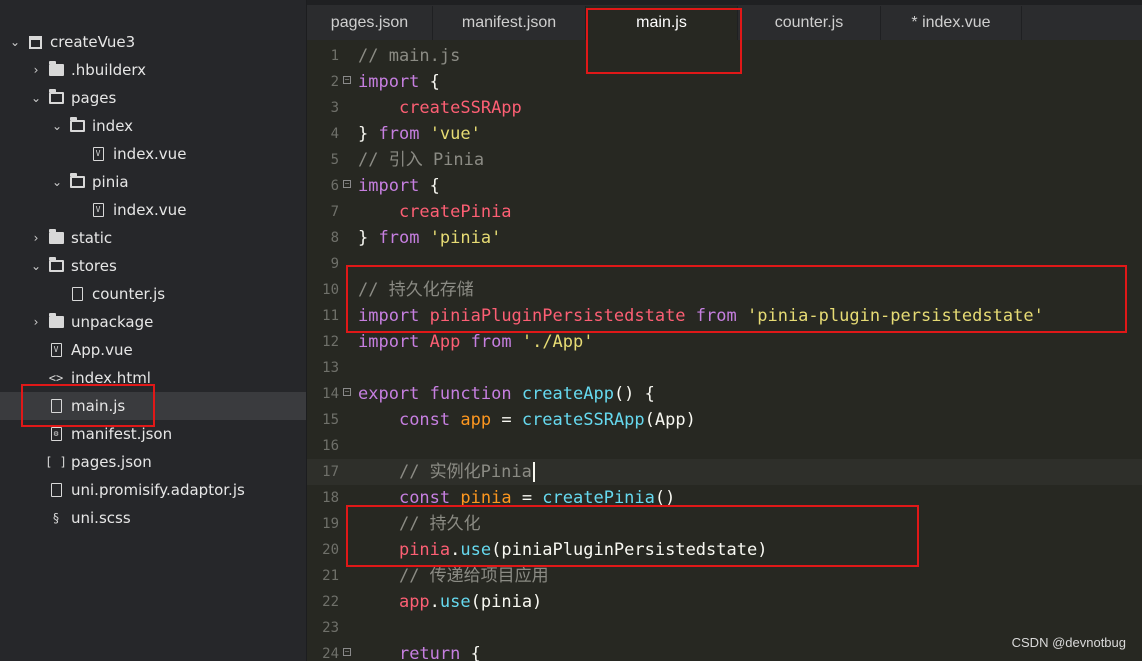 The width and height of the screenshot is (1142, 661). Describe the element at coordinates (509, 23) in the screenshot. I see `tab-manifest-json: manifest.json` at that location.